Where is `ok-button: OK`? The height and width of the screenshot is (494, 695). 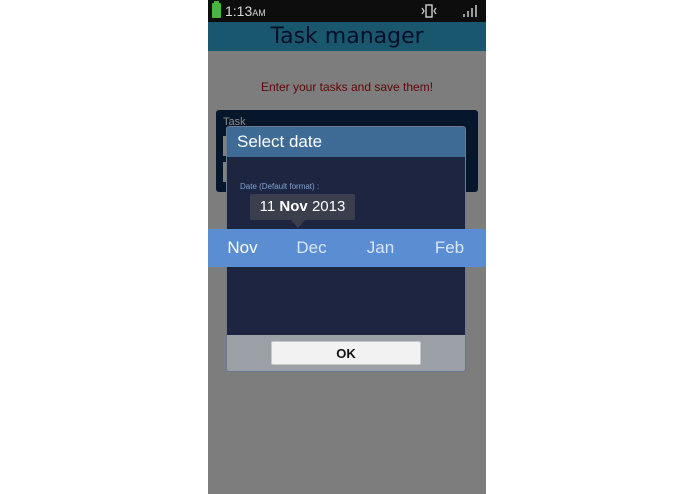 ok-button: OK is located at coordinates (346, 353).